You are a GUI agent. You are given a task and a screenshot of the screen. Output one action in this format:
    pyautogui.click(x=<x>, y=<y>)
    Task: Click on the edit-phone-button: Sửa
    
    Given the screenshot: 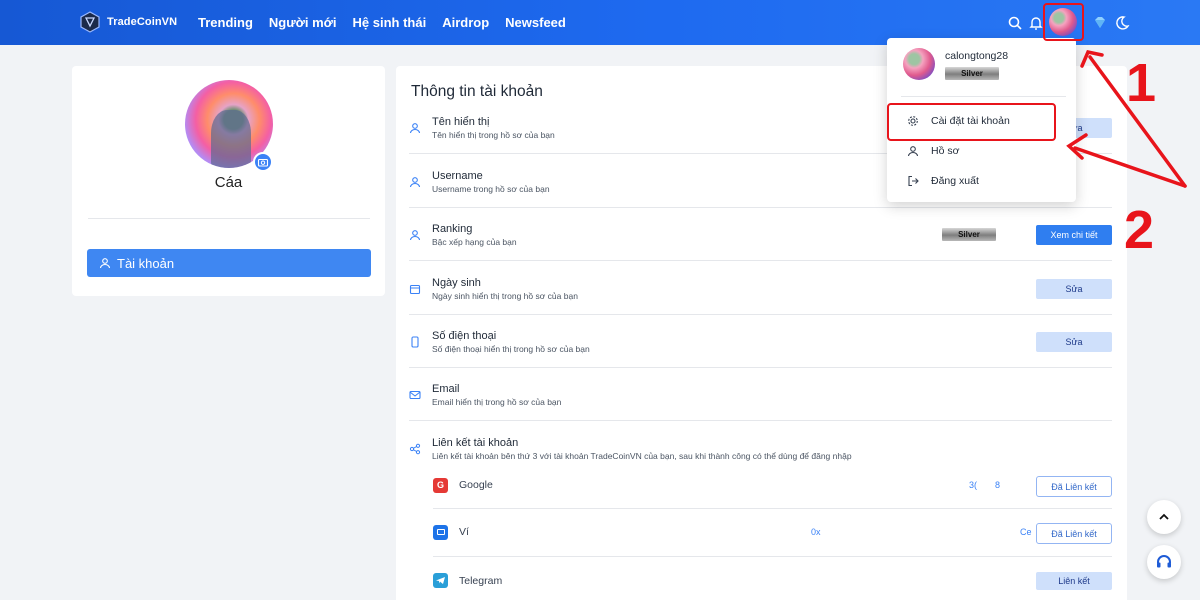 What is the action you would take?
    pyautogui.click(x=1074, y=342)
    